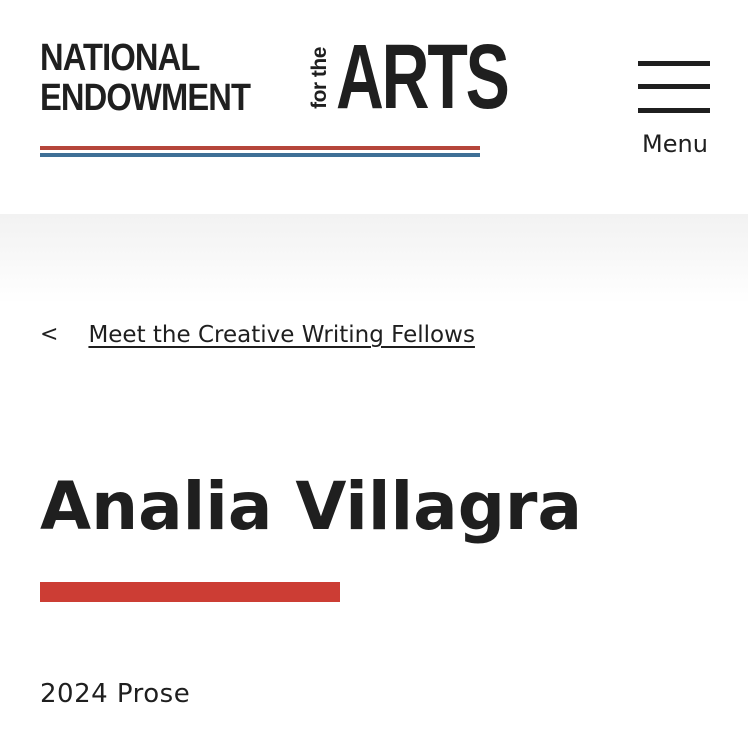 Image resolution: width=748 pixels, height=731 pixels. What do you see at coordinates (319, 78) in the screenshot?
I see `logo-for-the-text: for the` at bounding box center [319, 78].